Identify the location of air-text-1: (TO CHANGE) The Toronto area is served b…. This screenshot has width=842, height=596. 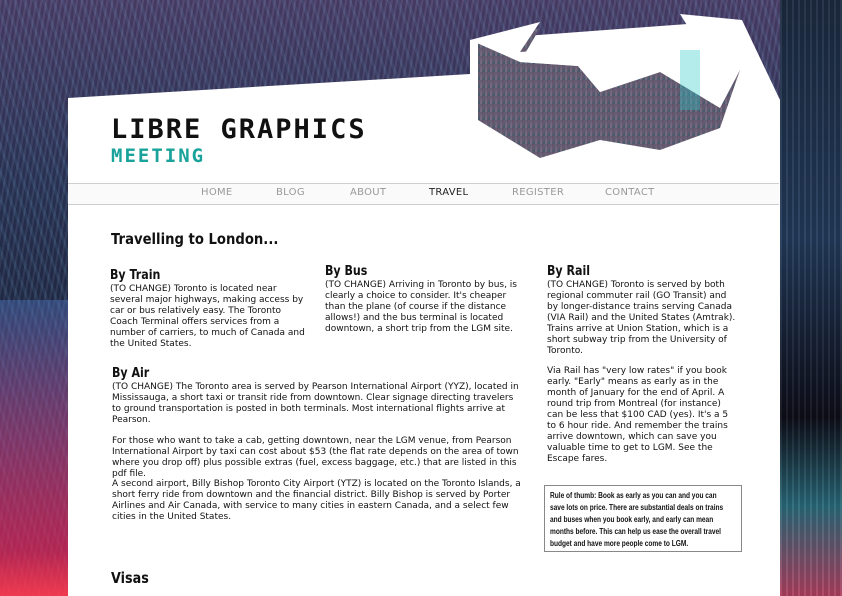
(315, 403).